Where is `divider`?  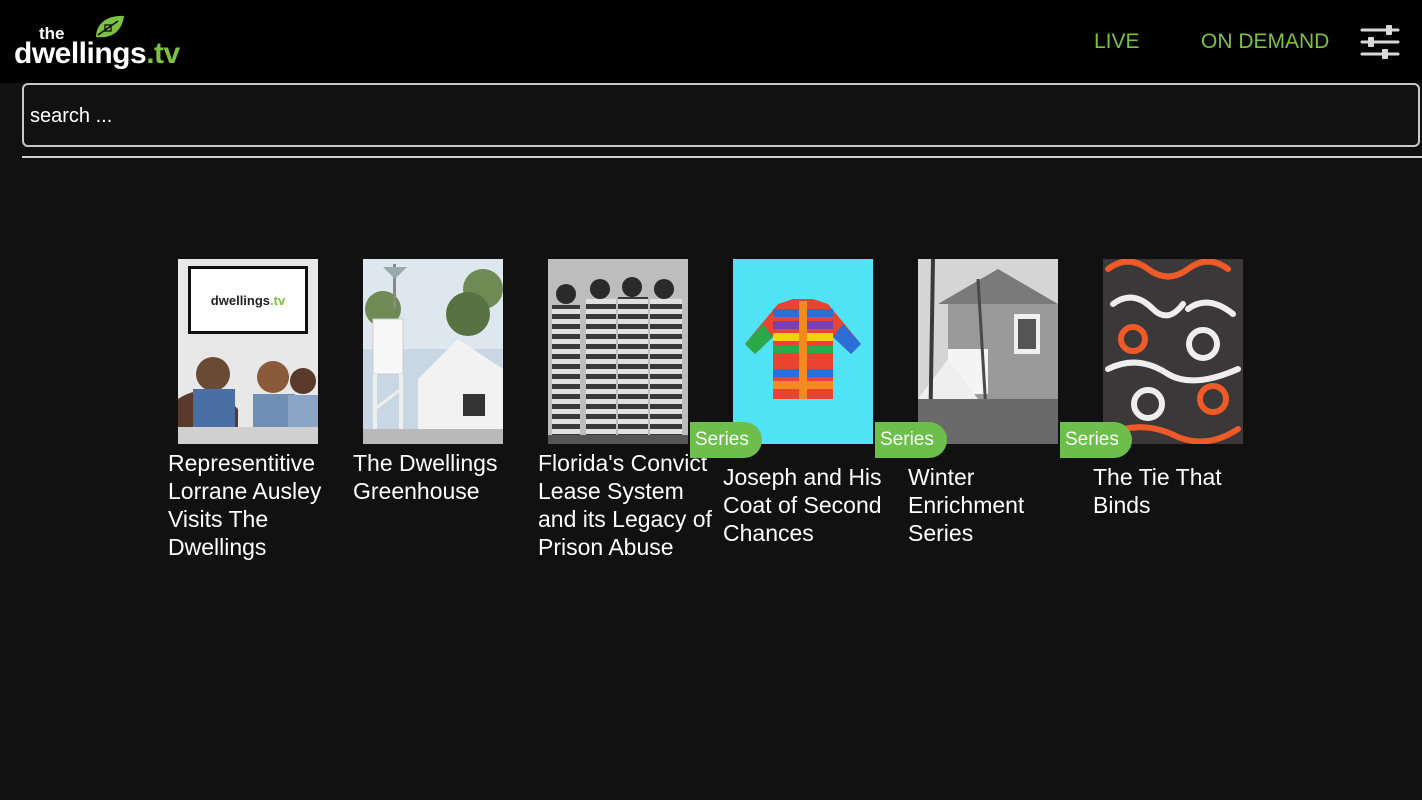 divider is located at coordinates (722, 157).